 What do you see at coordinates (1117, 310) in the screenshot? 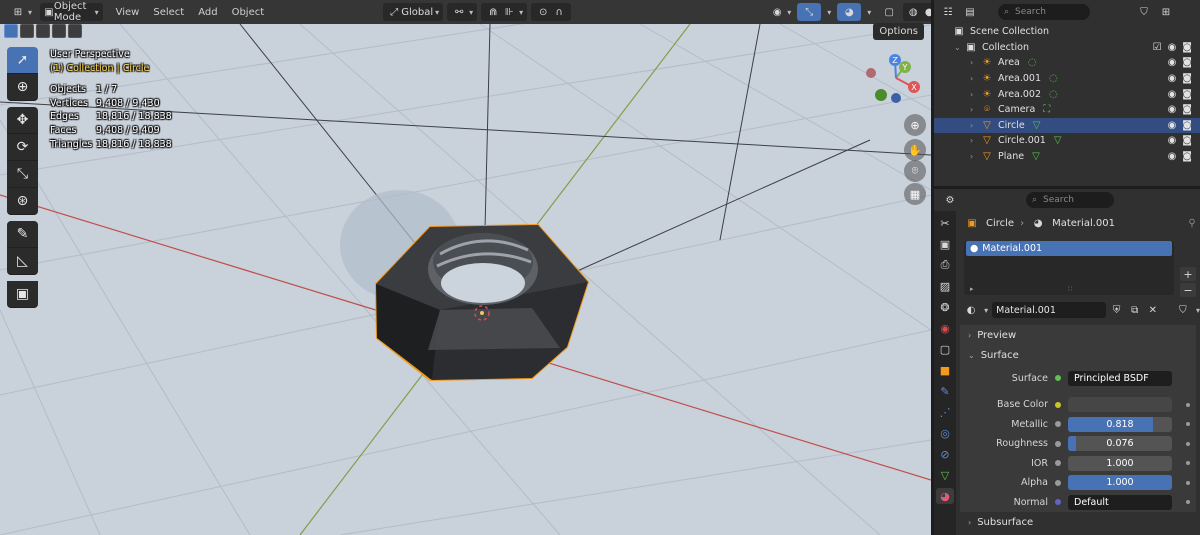
I see `fake-user-shield-icon: ⛨` at bounding box center [1117, 310].